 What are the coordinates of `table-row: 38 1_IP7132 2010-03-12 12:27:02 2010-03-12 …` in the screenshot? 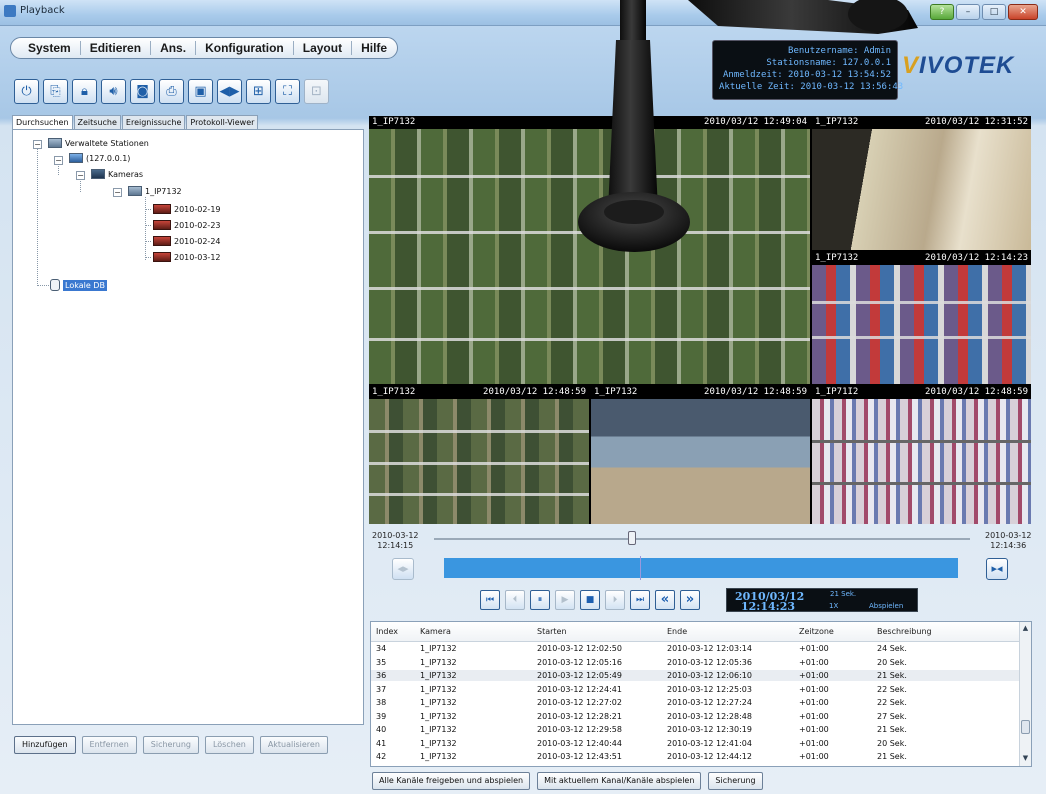 It's located at (695, 702).